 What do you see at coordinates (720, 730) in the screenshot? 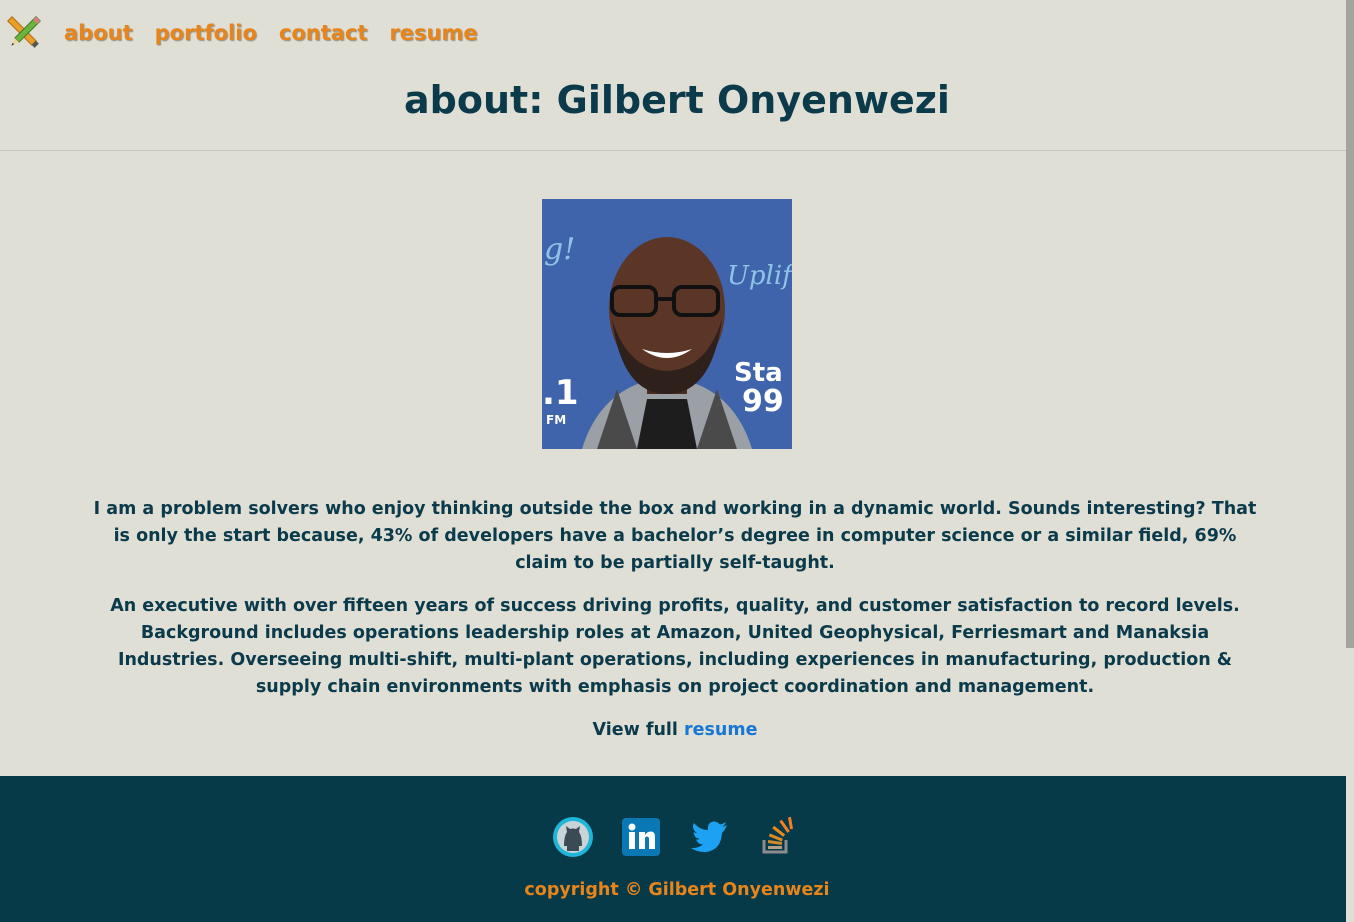
I see `resume-link: resume` at bounding box center [720, 730].